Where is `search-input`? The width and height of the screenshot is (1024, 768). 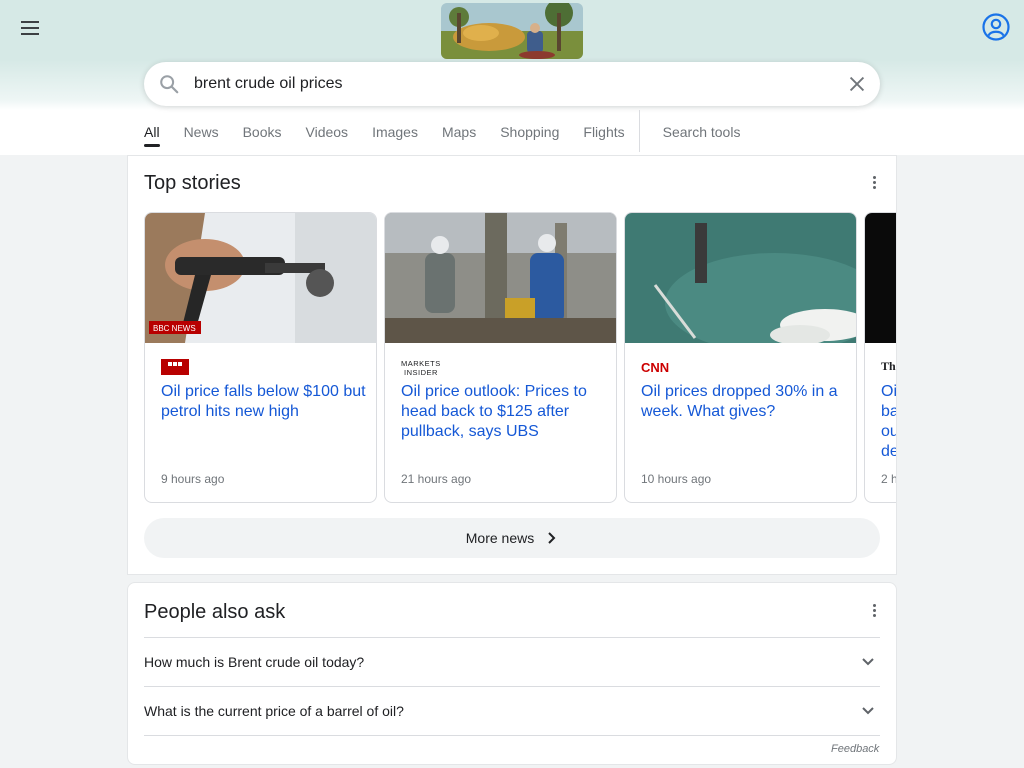 search-input is located at coordinates (514, 84).